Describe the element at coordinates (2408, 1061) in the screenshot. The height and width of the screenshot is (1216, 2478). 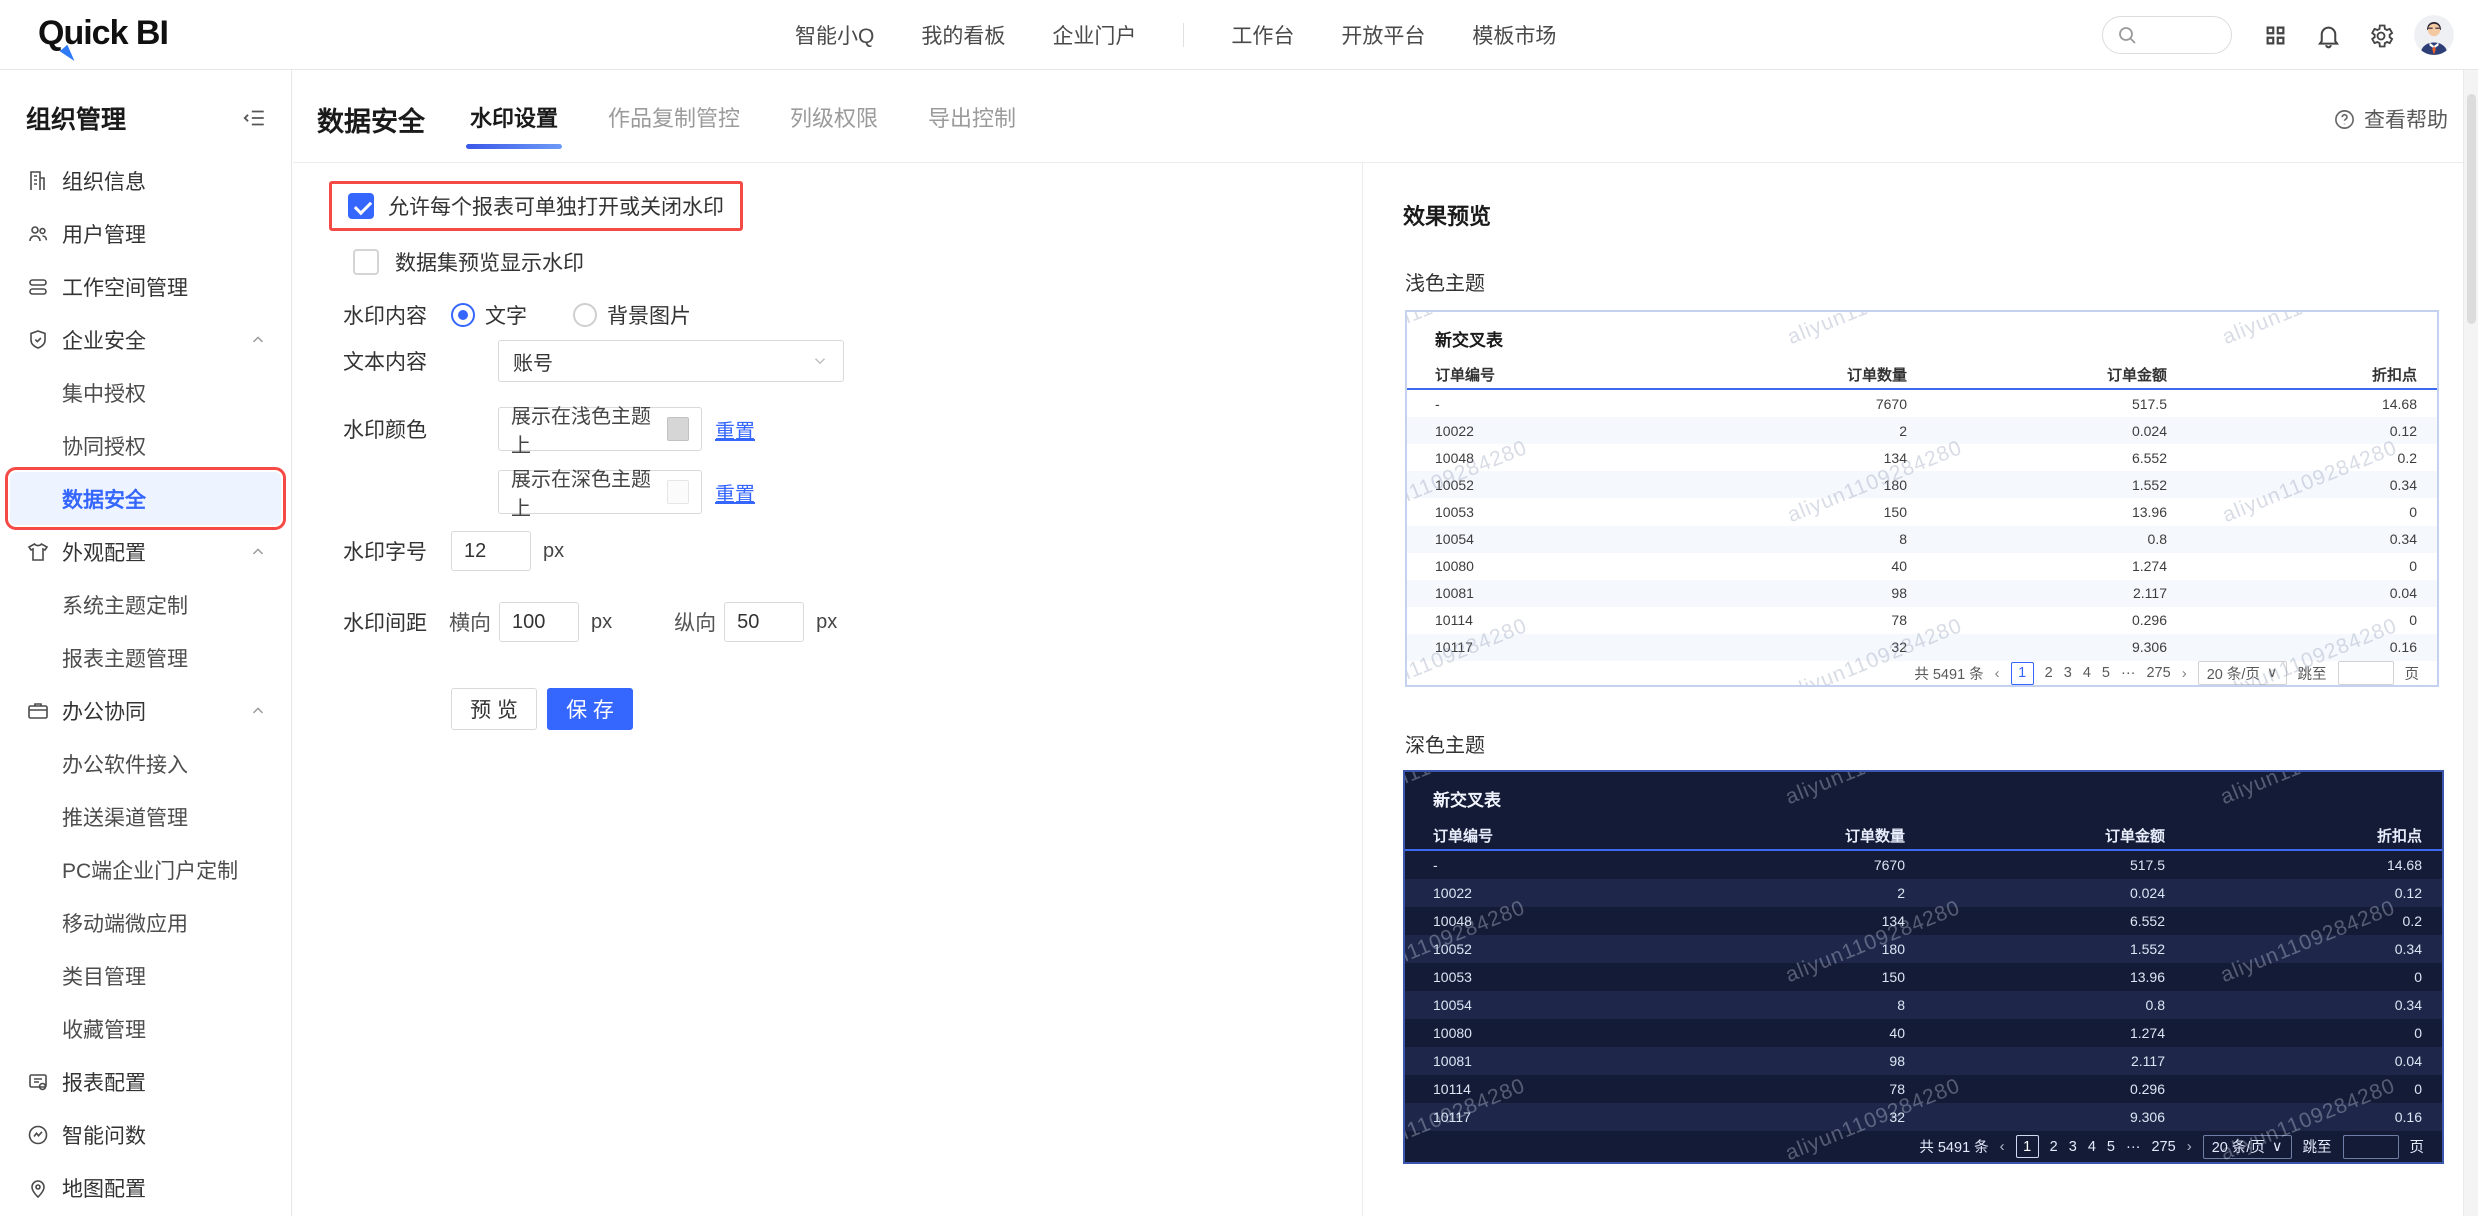
I see `table-cell: 0.04` at that location.